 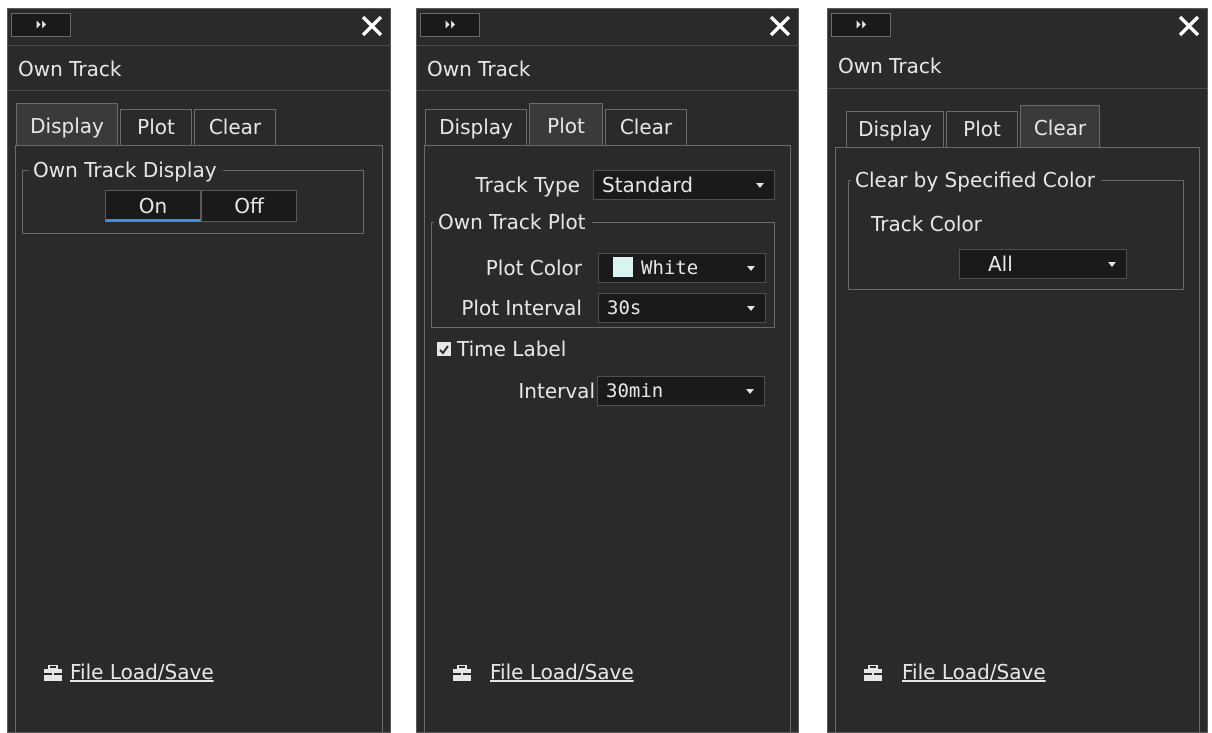 I want to click on time-label-text: Time Label, so click(x=512, y=349).